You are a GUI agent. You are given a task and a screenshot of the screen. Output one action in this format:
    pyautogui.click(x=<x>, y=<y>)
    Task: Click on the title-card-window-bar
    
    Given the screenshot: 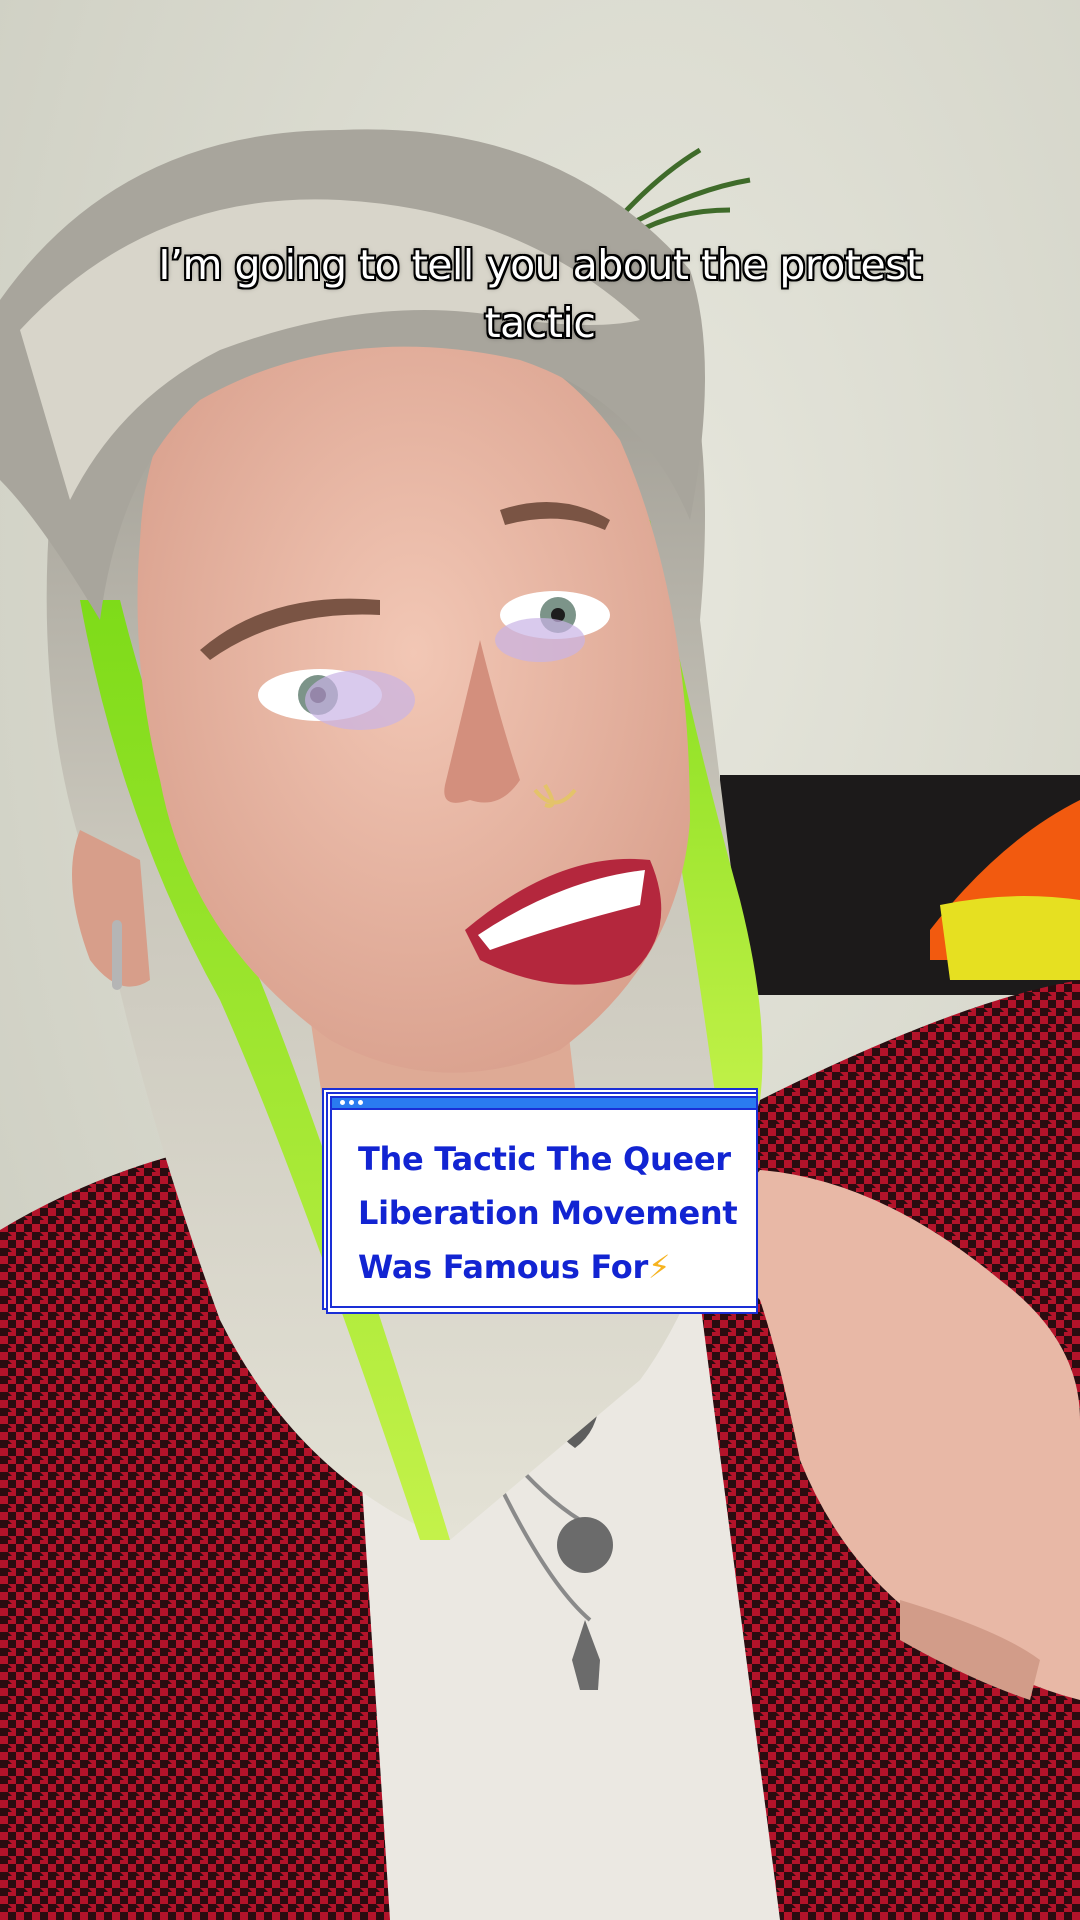 What is the action you would take?
    pyautogui.click(x=544, y=1104)
    